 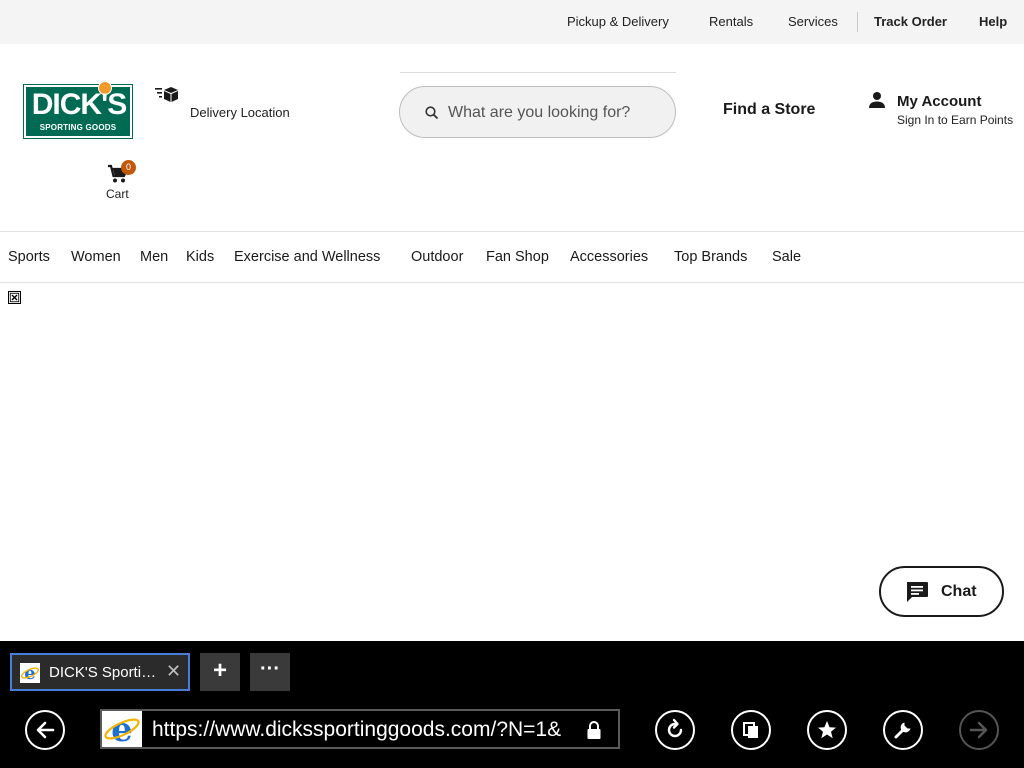 I want to click on utility-divider, so click(x=857, y=22).